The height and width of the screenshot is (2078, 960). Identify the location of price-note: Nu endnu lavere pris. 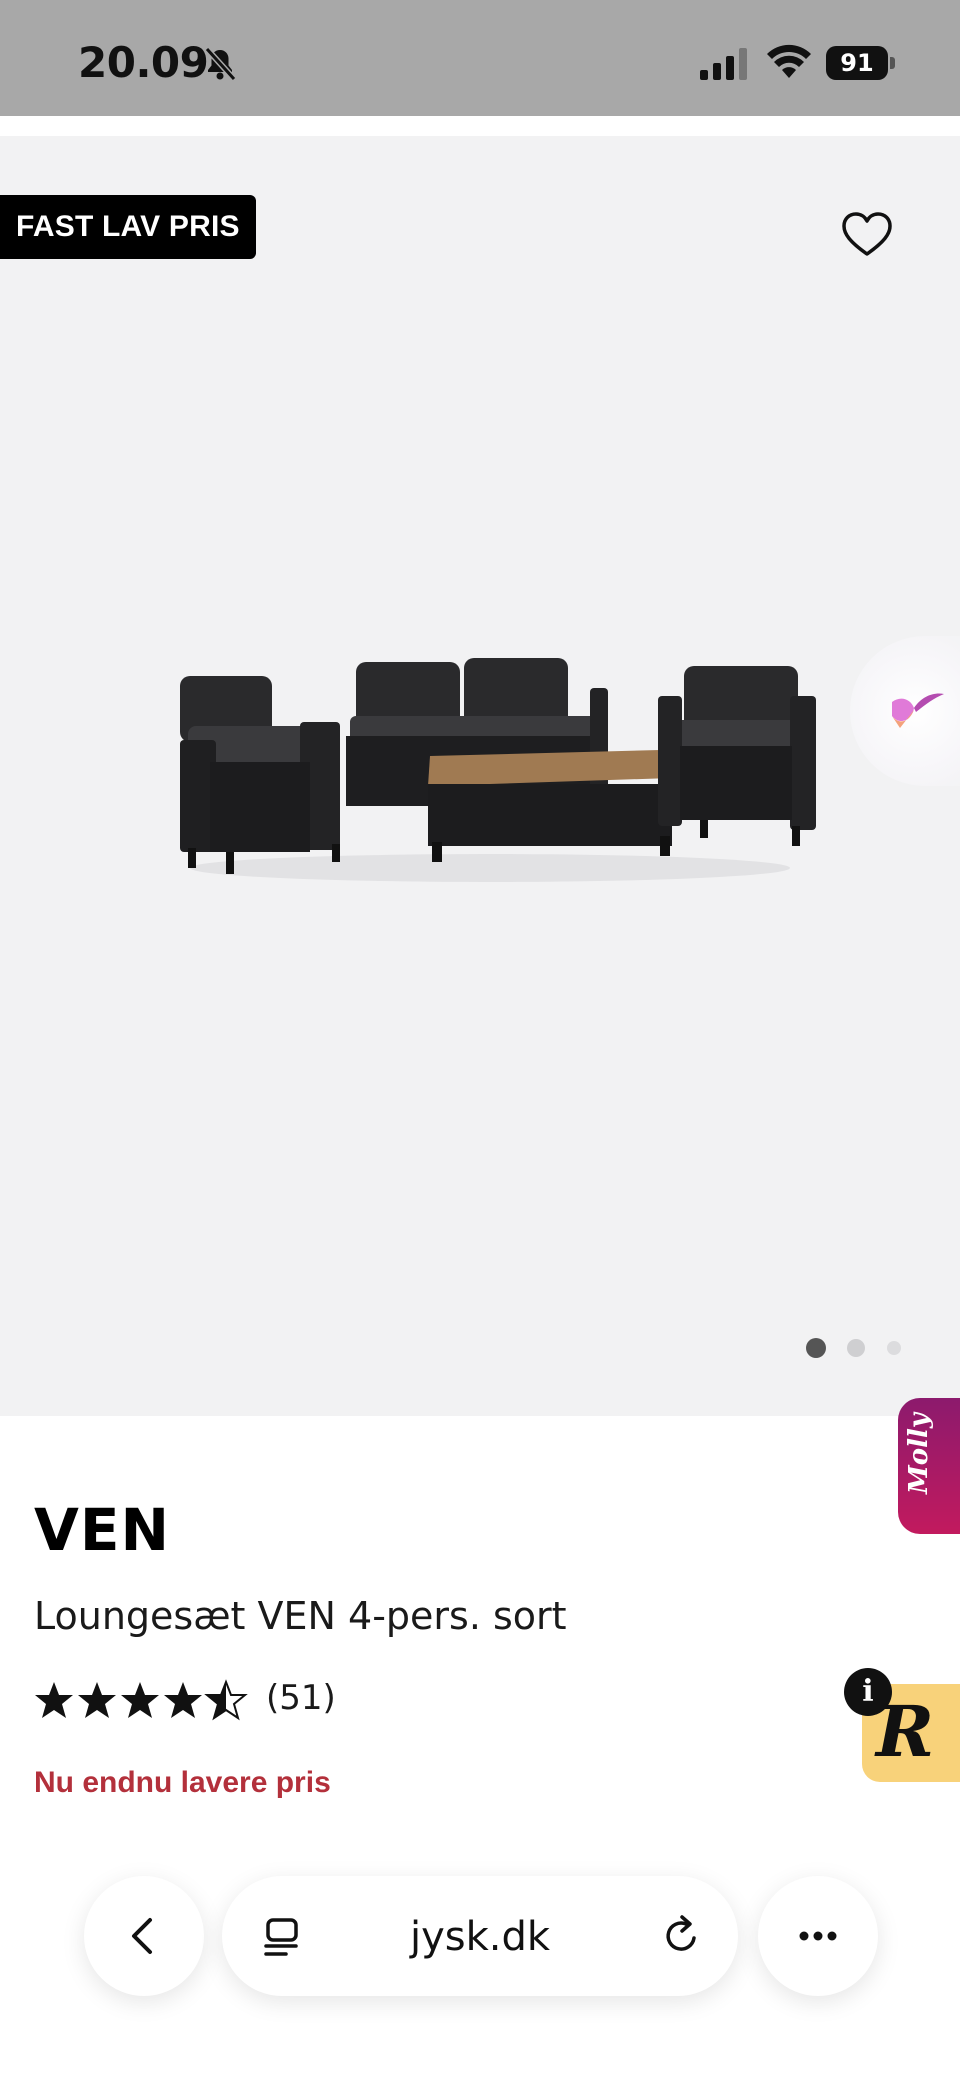
(182, 1782).